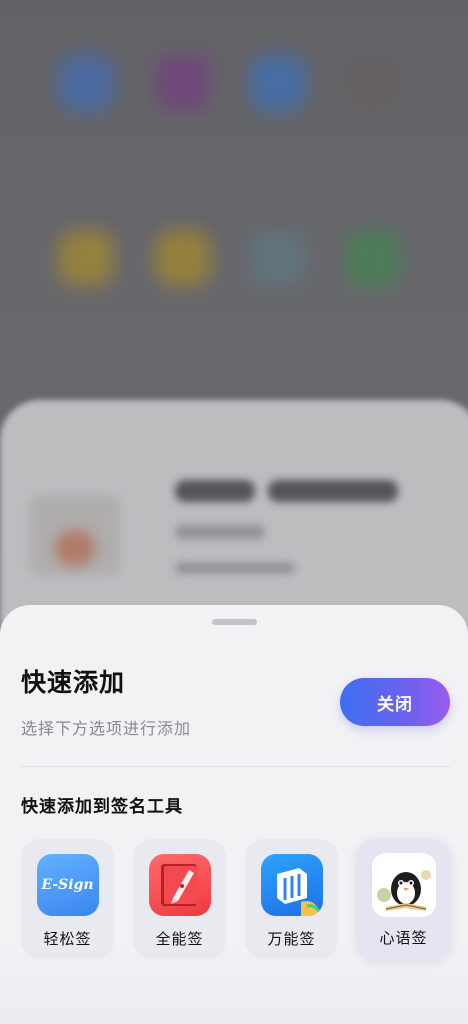 This screenshot has width=468, height=1024. I want to click on pen-book-glyph, so click(178, 885).